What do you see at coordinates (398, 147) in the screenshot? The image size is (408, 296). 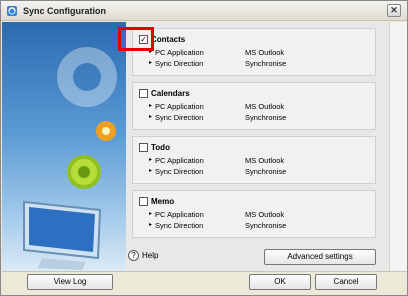 I see `scrollbar` at bounding box center [398, 147].